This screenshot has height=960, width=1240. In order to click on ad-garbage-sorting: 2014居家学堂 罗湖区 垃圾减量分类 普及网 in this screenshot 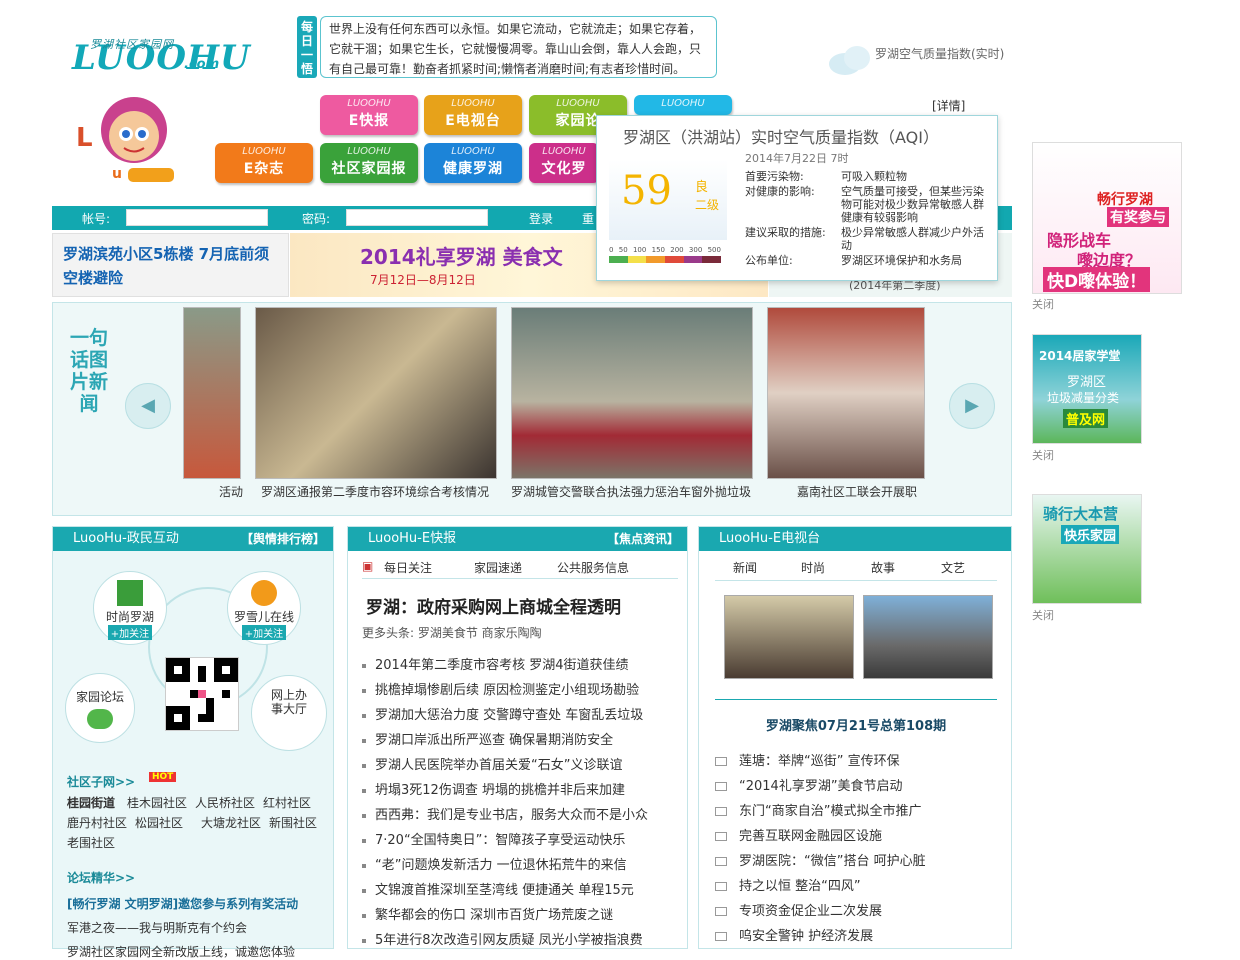, I will do `click(1087, 389)`.